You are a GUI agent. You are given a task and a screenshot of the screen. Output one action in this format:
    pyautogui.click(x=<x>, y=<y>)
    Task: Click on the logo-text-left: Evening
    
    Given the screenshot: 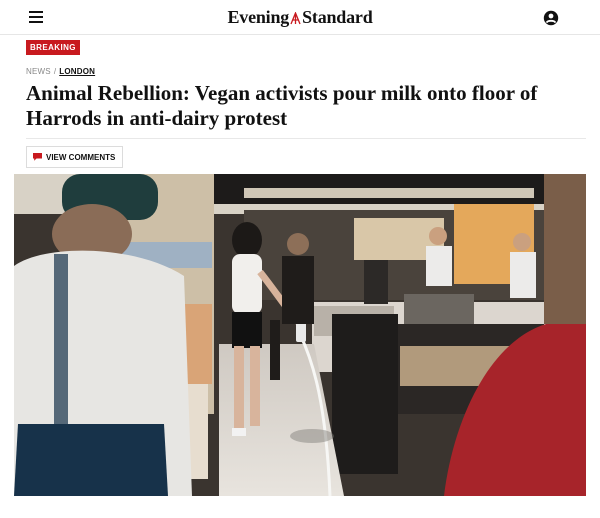 What is the action you would take?
    pyautogui.click(x=258, y=17)
    